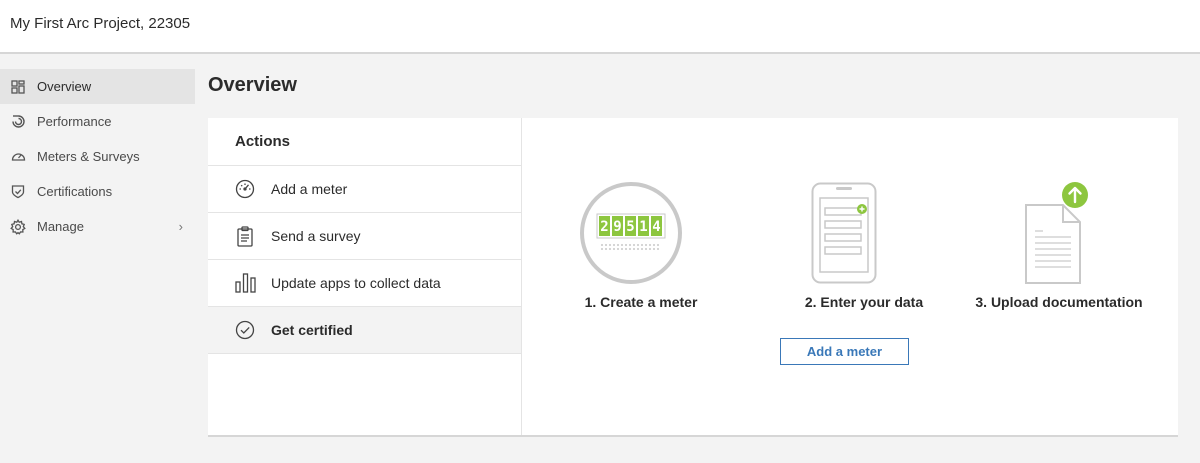  Describe the element at coordinates (656, 227) in the screenshot. I see `meter-digit: 4` at that location.